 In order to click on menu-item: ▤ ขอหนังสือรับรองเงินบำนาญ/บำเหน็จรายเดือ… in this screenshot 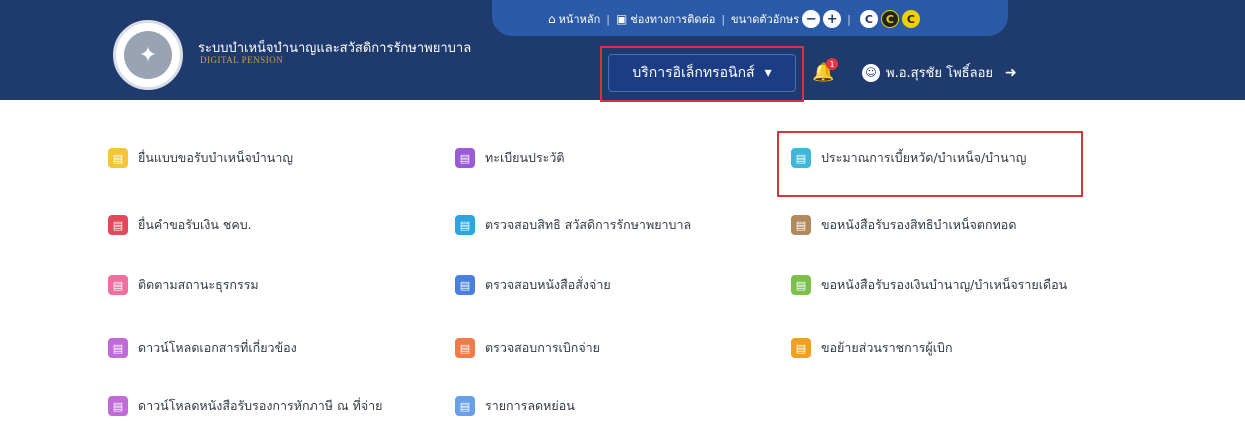, I will do `click(929, 285)`.